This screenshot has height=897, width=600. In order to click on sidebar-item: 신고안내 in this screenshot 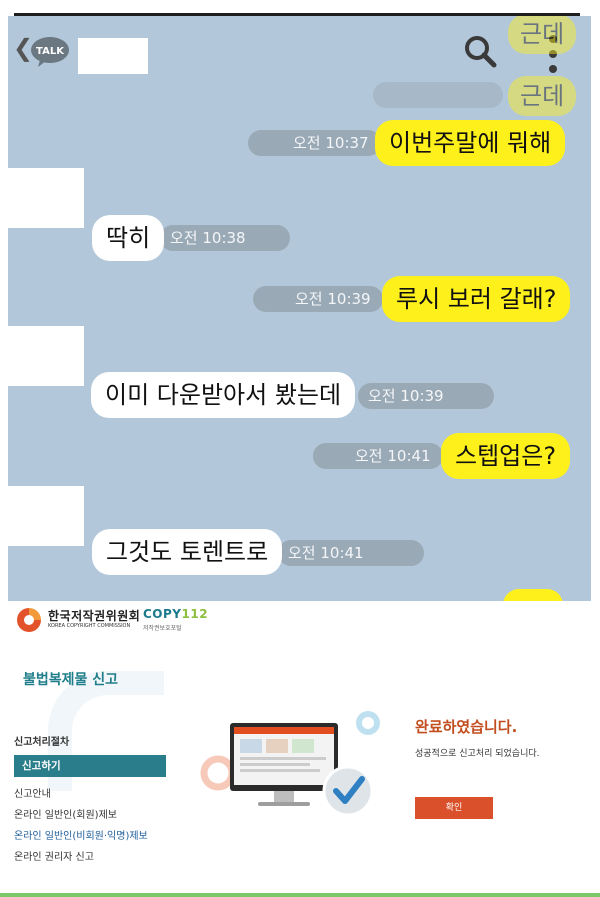, I will do `click(32, 792)`.